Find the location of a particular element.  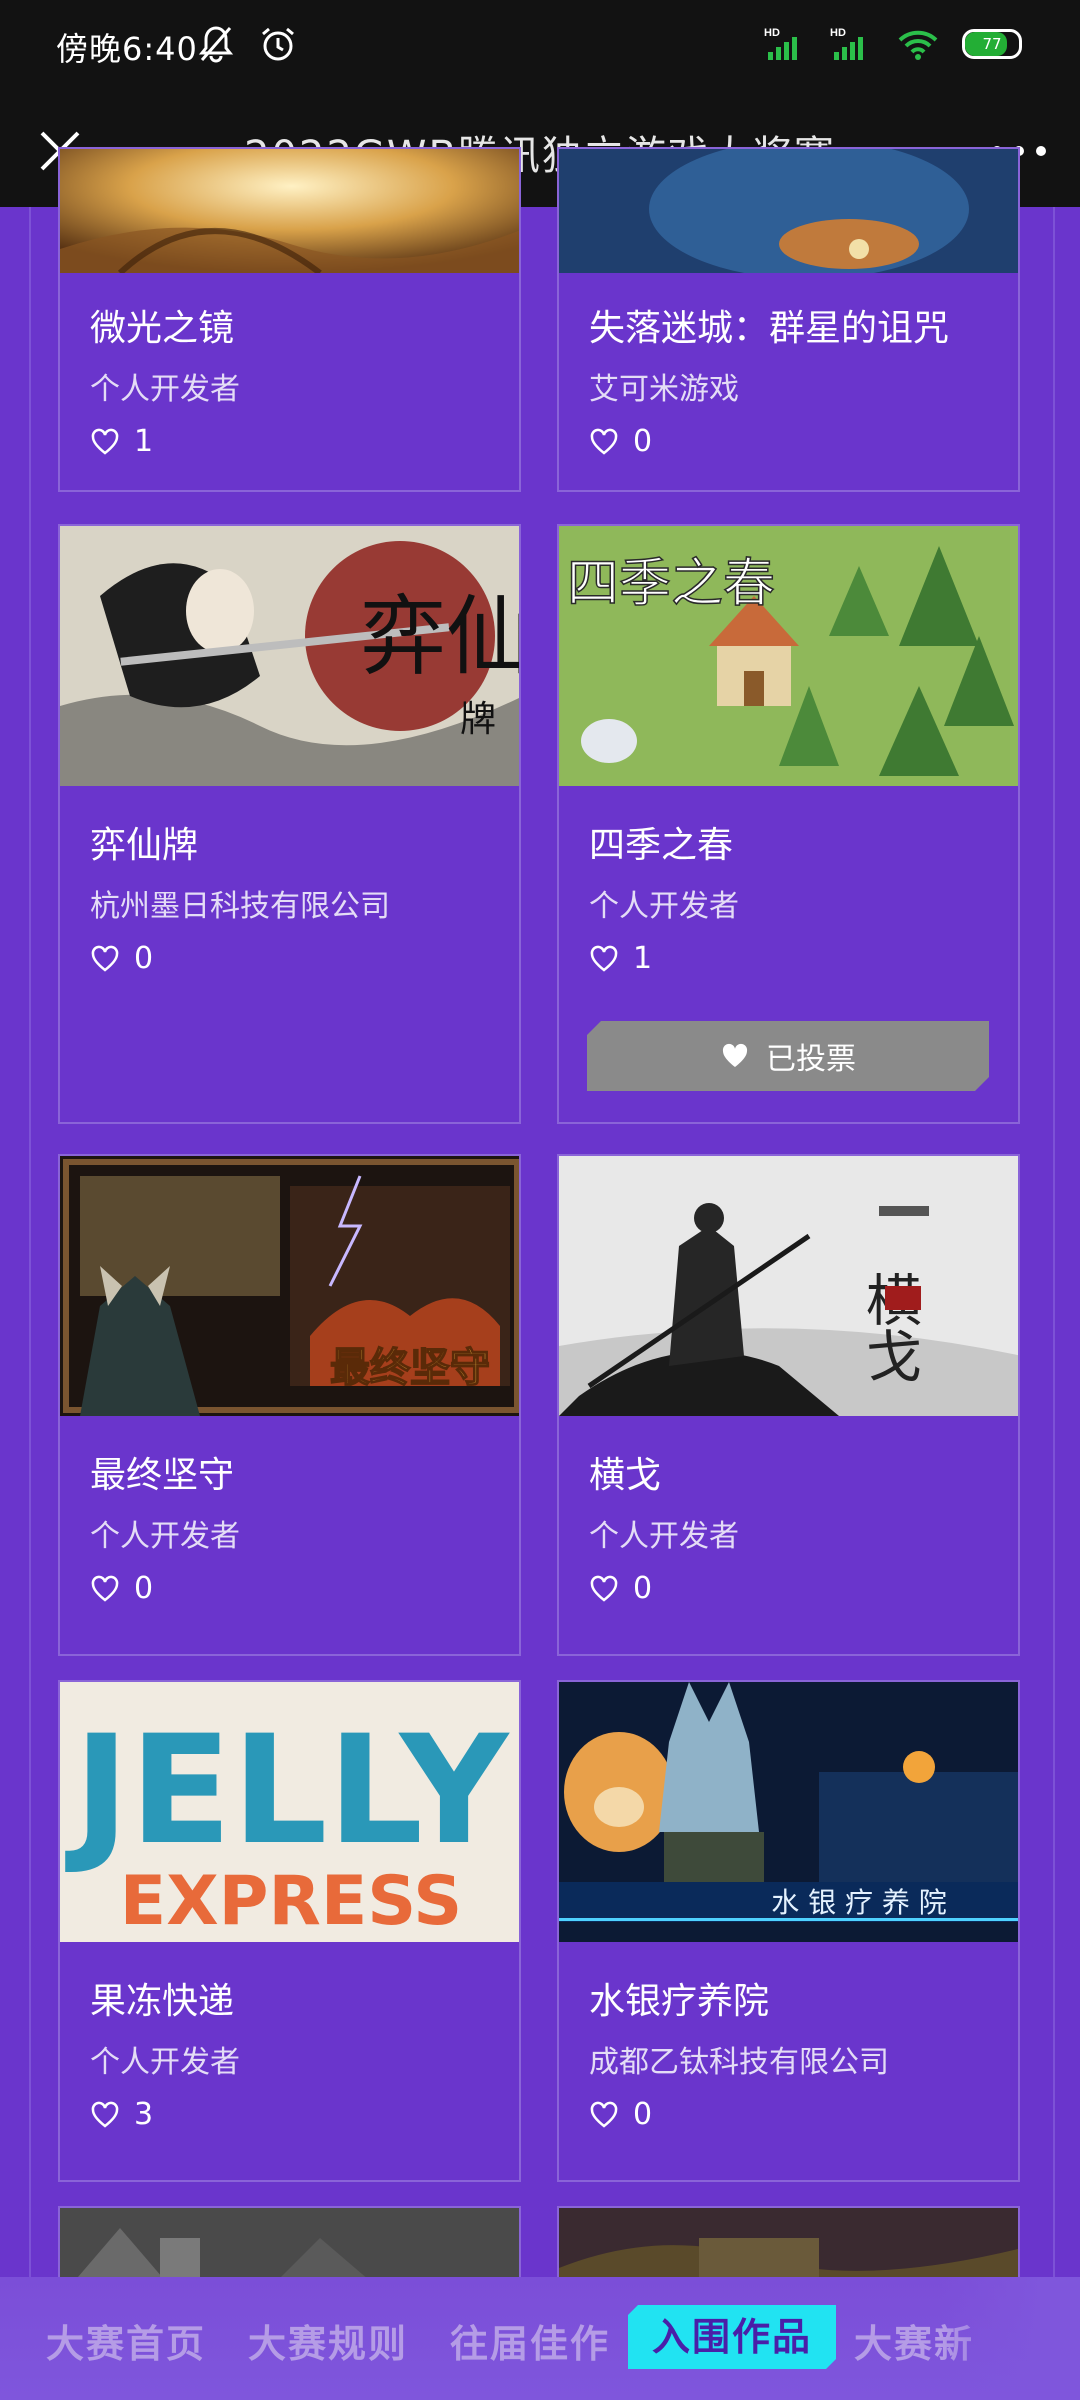

game-cover-image: 最终坚守 is located at coordinates (289, 1286).